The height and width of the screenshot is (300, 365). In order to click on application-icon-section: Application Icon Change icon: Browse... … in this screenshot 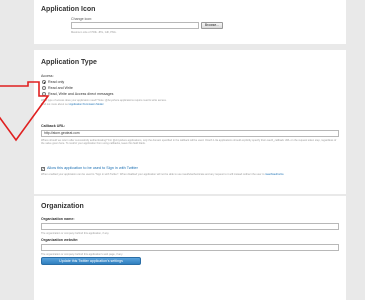, I will do `click(190, 22)`.